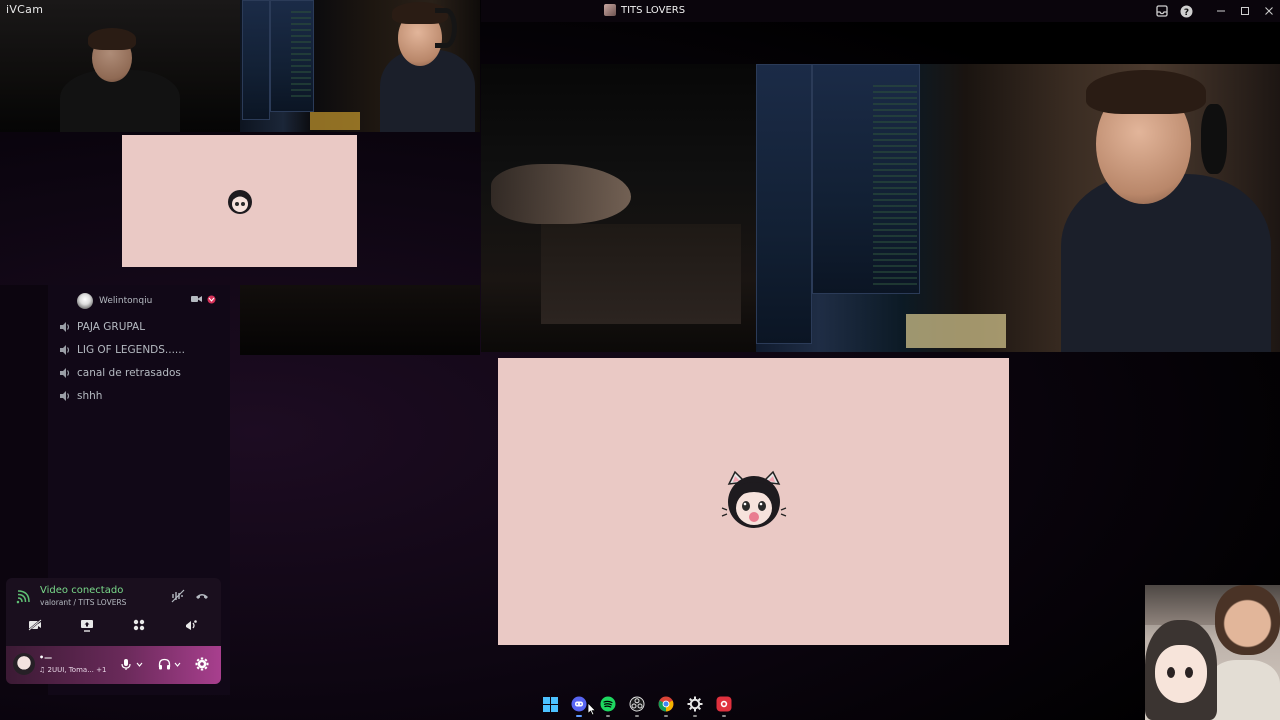 Image resolution: width=1280 pixels, height=720 pixels. I want to click on voice-channel-item: shhh, so click(80, 396).